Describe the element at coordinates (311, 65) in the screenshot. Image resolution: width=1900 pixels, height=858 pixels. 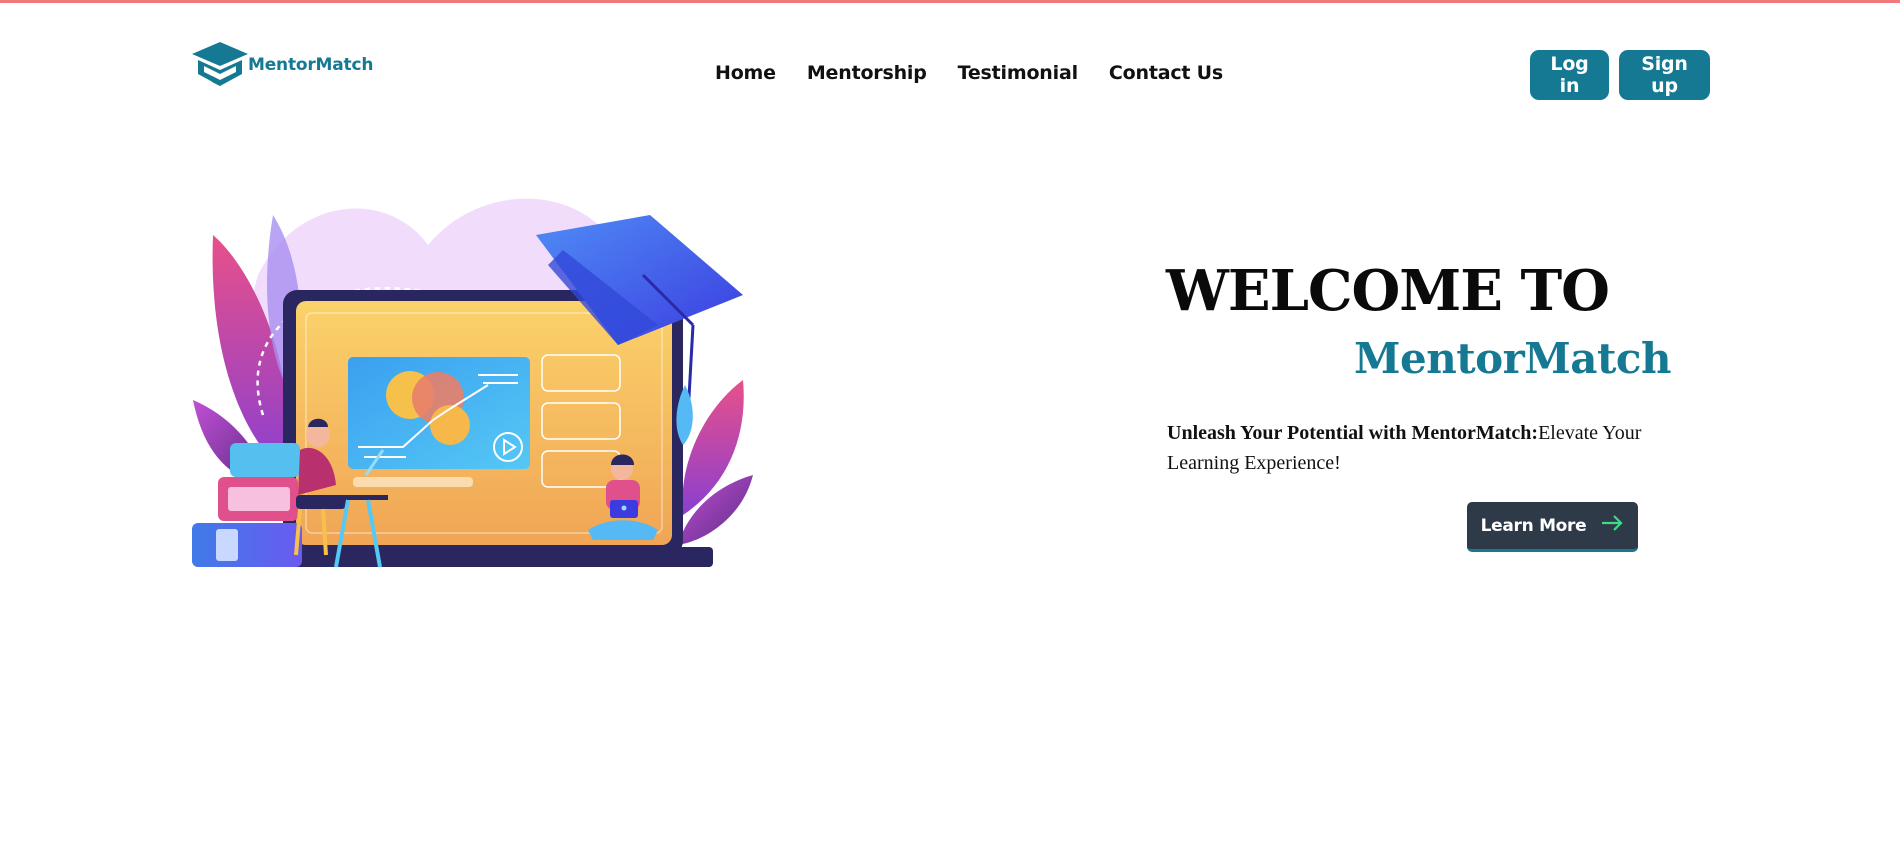
I see `brand-name: MentorMatch` at that location.